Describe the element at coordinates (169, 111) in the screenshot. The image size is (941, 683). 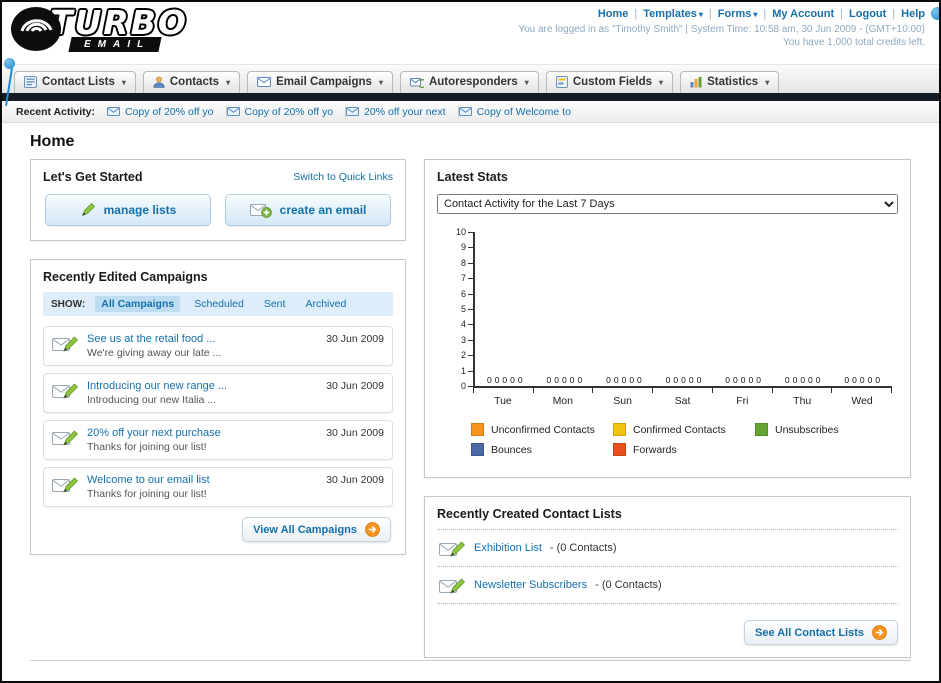
I see `recent-activity-item-label: Copy of 20% off yo` at that location.